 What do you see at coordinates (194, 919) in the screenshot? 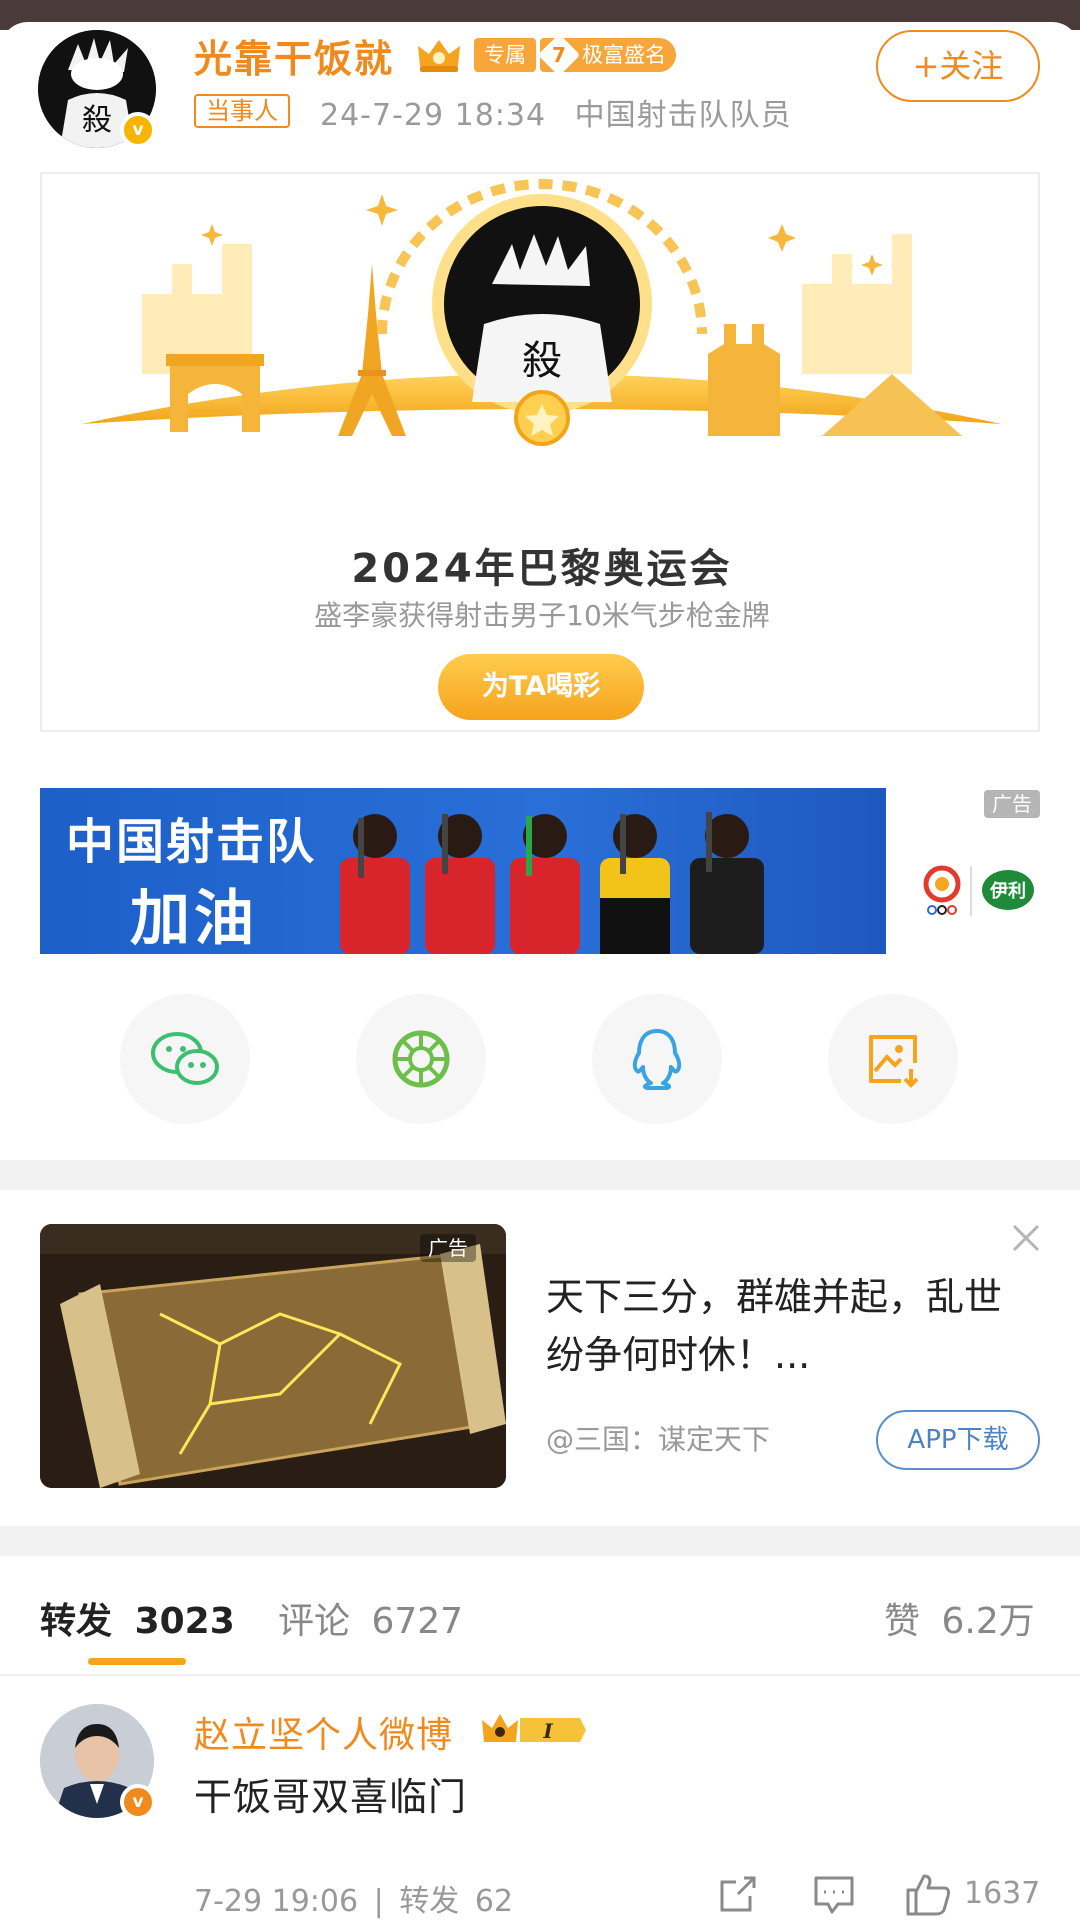
I see `banner-slogan: 加油` at bounding box center [194, 919].